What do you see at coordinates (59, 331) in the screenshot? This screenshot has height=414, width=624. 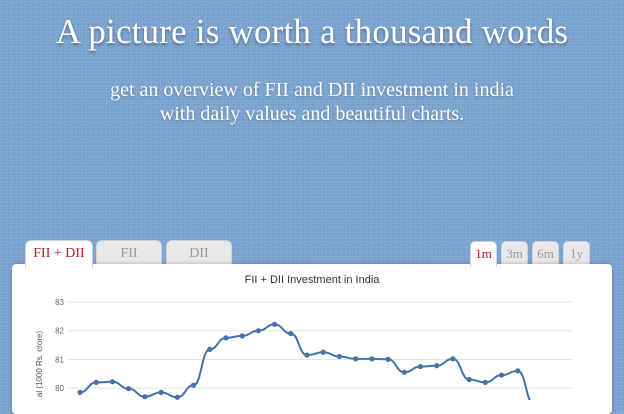 I see `y-tick-label: 82` at bounding box center [59, 331].